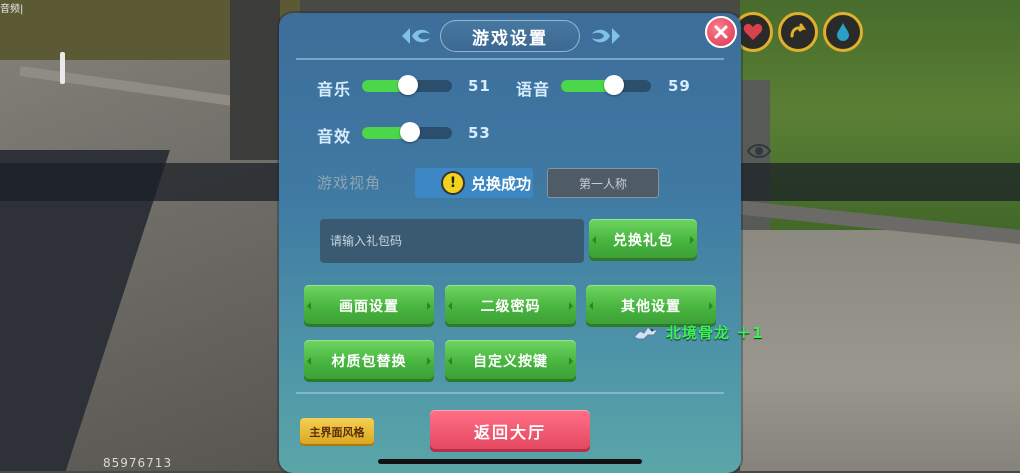 This screenshot has height=473, width=1020. What do you see at coordinates (753, 31) in the screenshot?
I see `heart-icon` at bounding box center [753, 31].